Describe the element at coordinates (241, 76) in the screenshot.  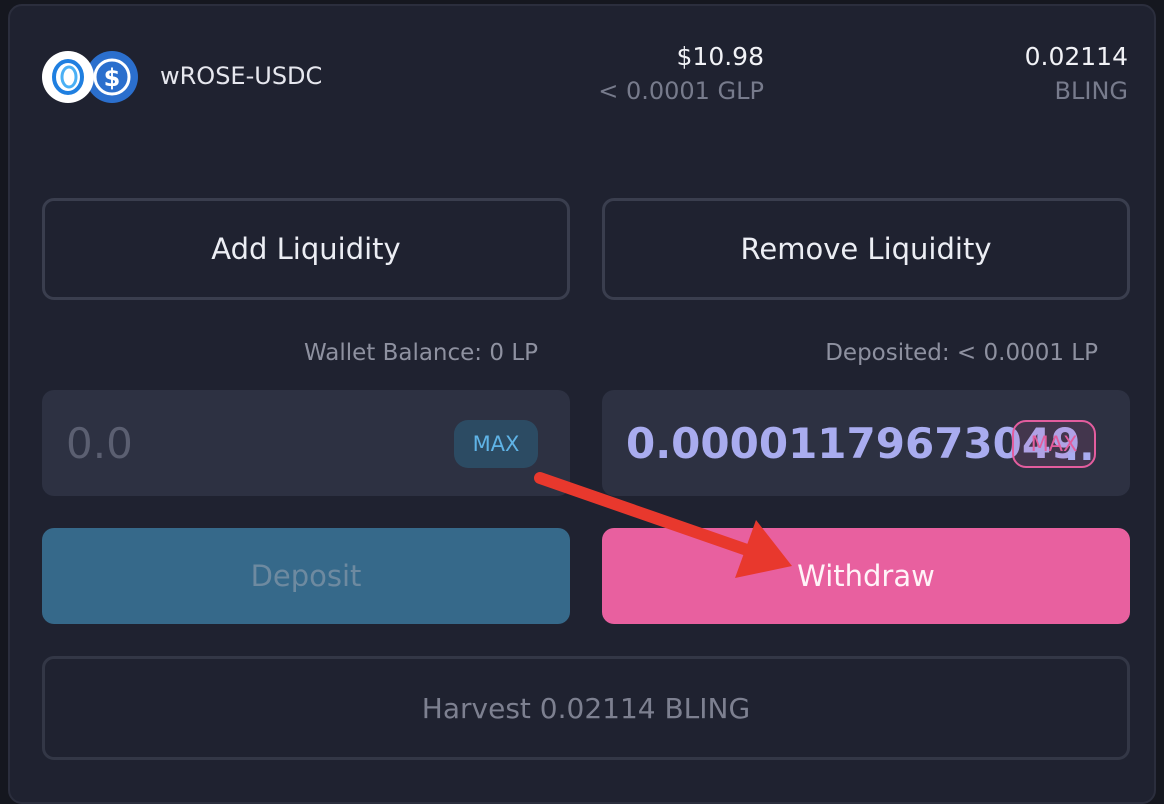
I see `pair-name: wROSE-USDC` at that location.